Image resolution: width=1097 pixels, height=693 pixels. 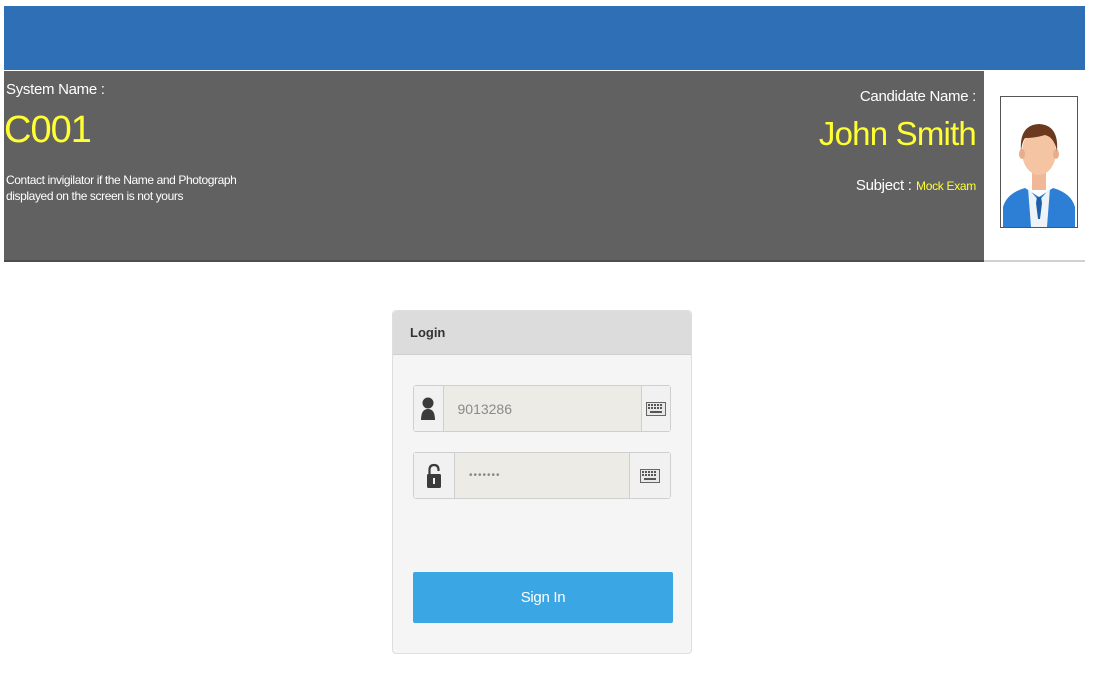 I want to click on subject-label: Subject :, so click(x=883, y=185).